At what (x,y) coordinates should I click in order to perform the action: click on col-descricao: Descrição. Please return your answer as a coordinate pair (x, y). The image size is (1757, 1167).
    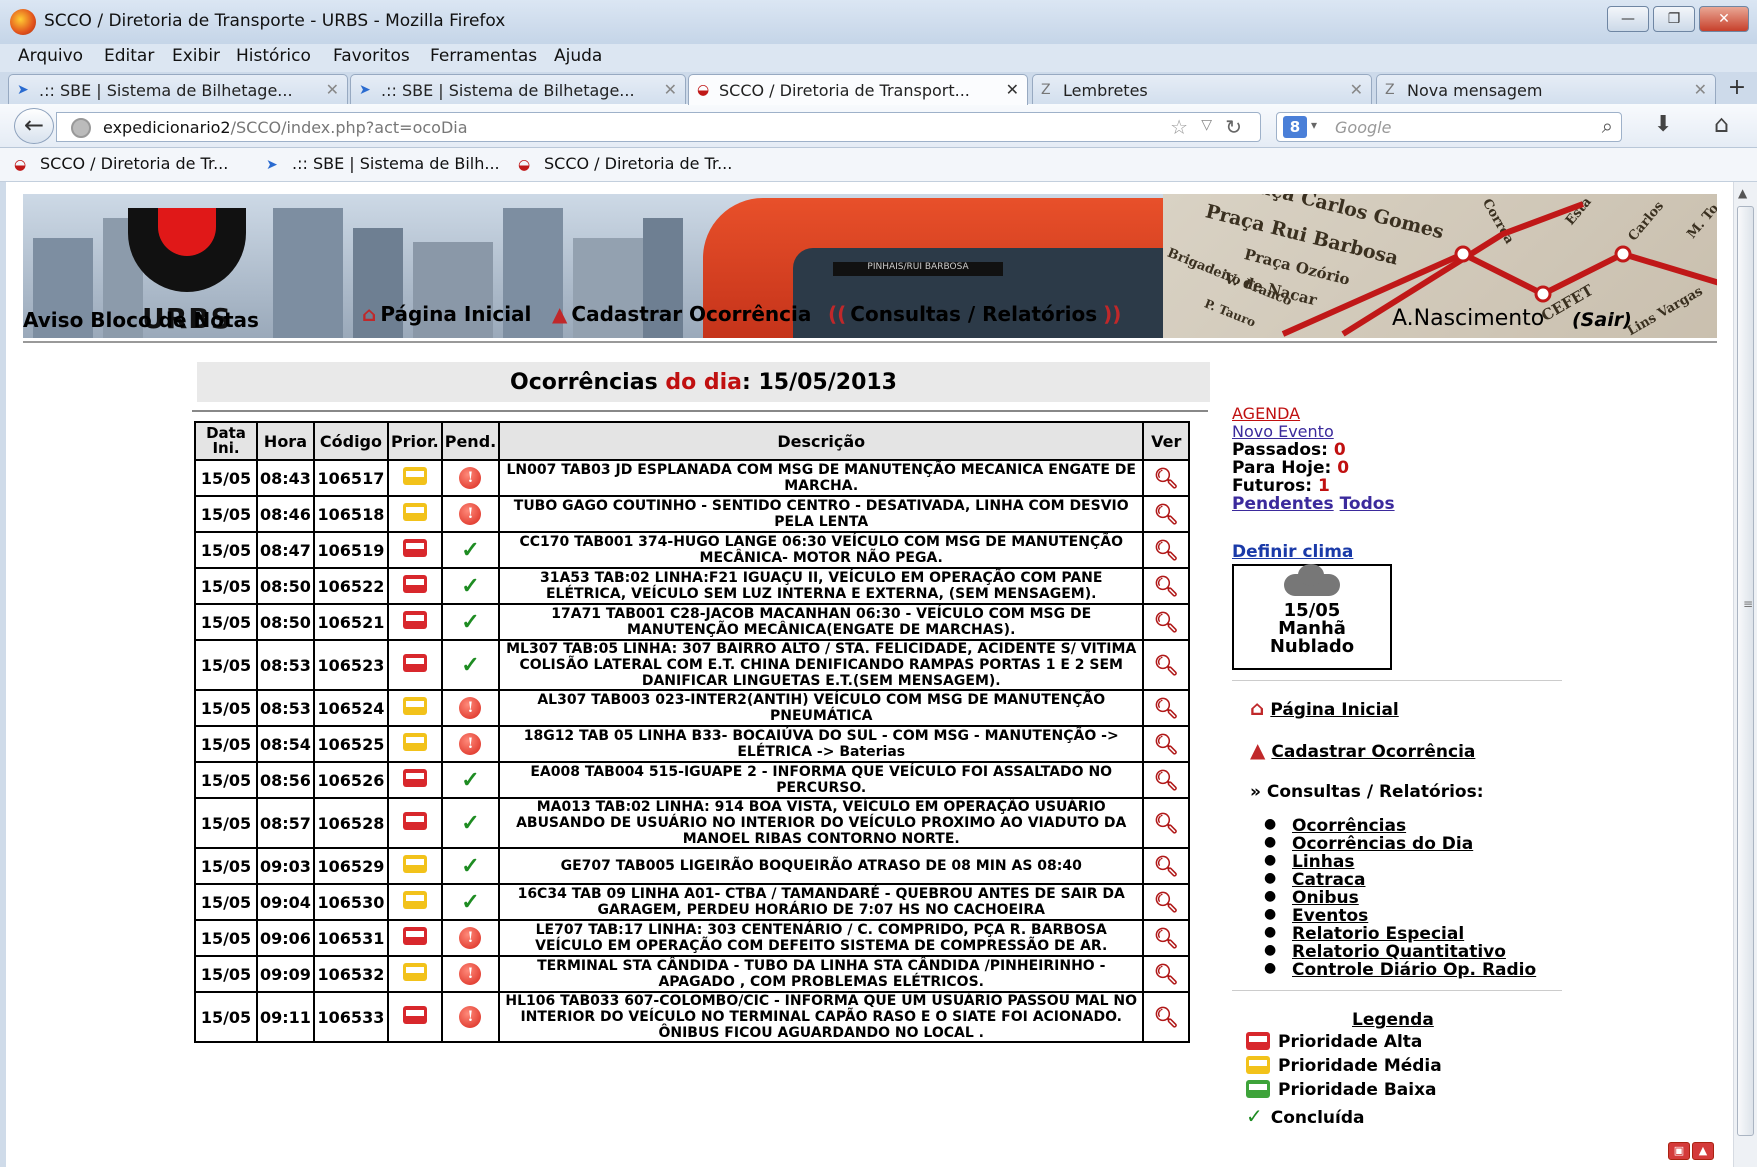
    Looking at the image, I should click on (821, 441).